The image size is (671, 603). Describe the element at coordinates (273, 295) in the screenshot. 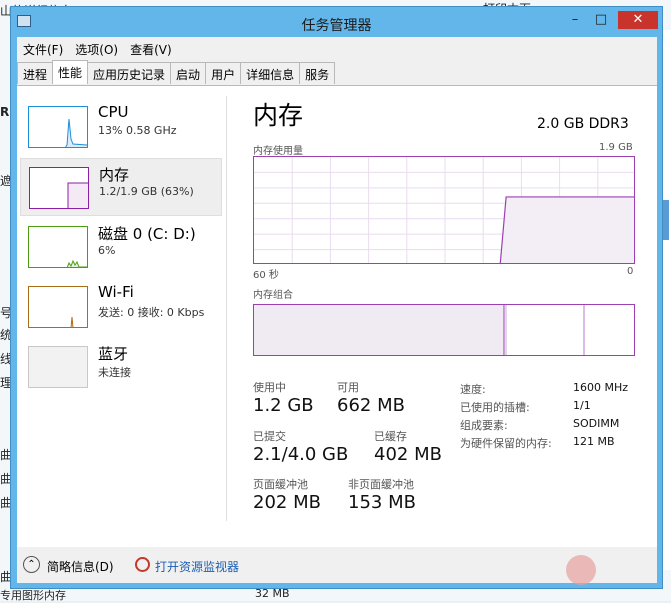

I see `composition-label: 内存组合` at that location.